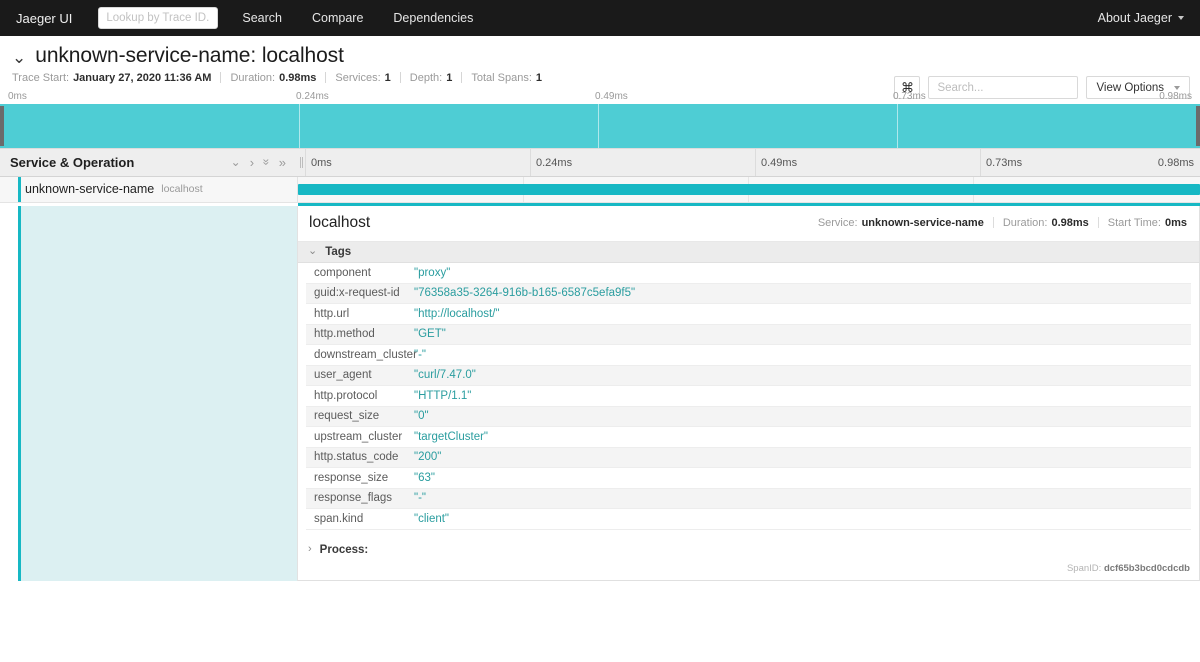 The width and height of the screenshot is (1200, 662). I want to click on table-row: http.protocol "HTTP/1.1", so click(748, 396).